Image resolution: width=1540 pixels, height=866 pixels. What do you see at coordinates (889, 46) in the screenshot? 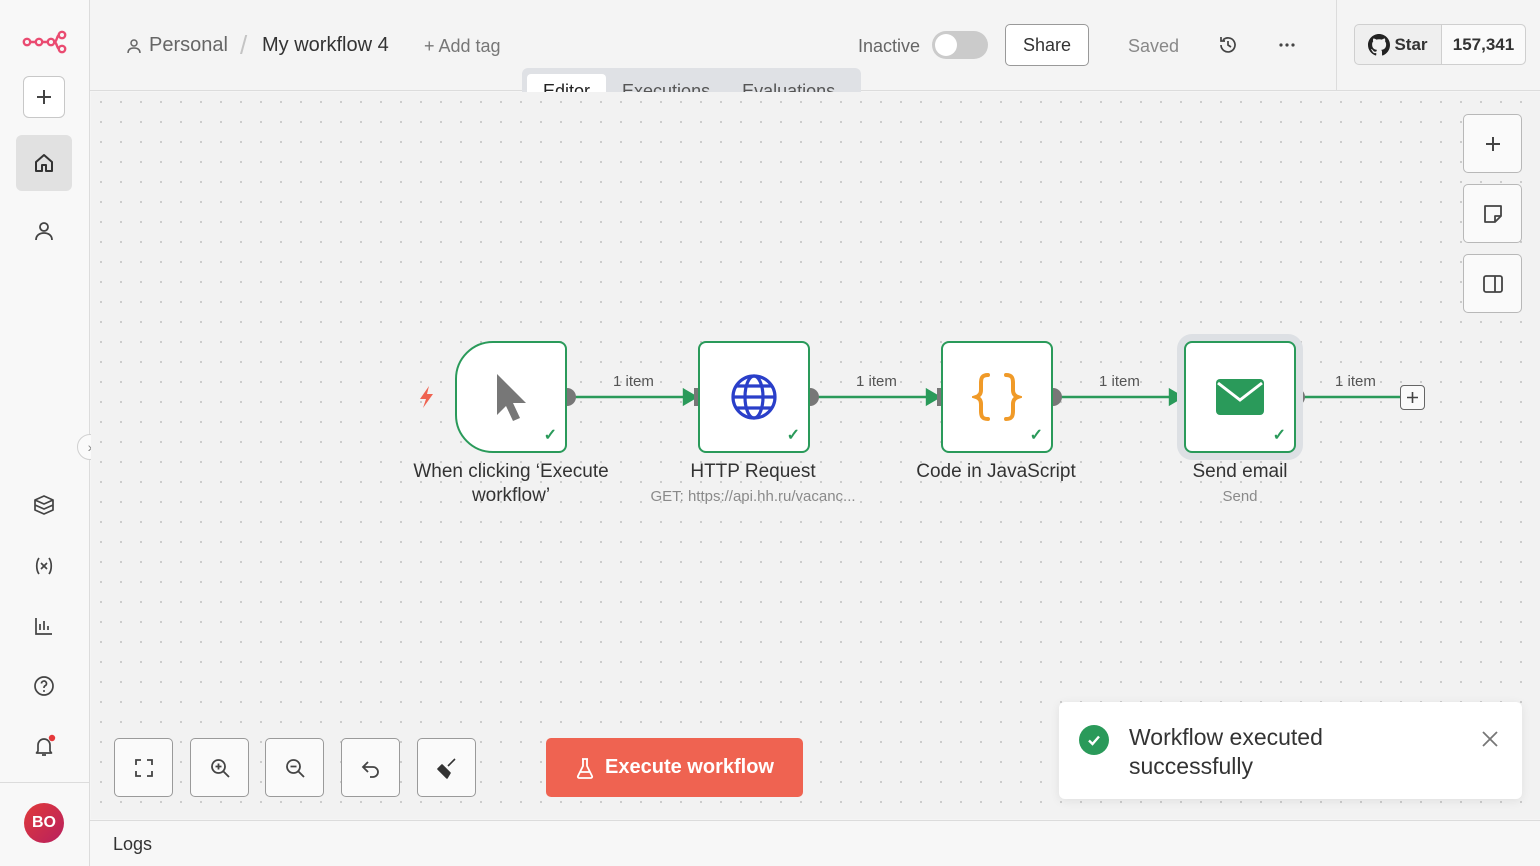
I see `active-status-label: Inactive` at bounding box center [889, 46].